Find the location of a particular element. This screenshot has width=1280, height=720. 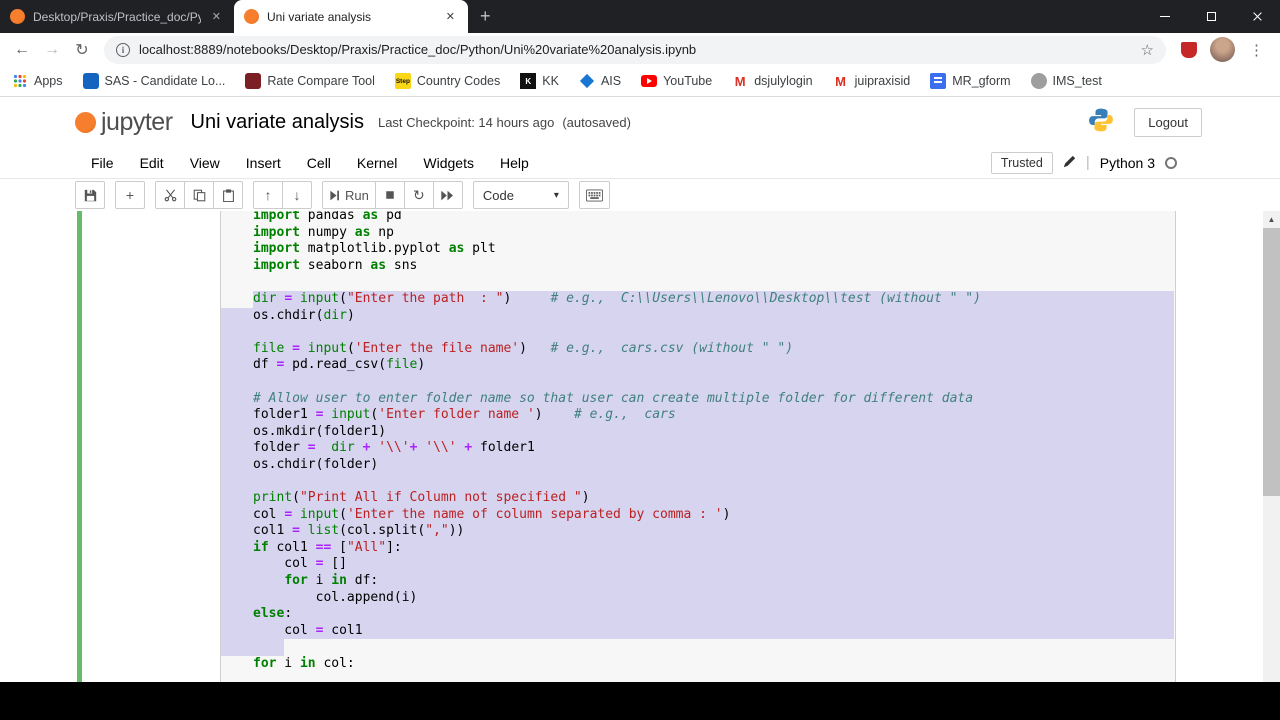

code-line: import matplotlib.pyplot as plt is located at coordinates (374, 249).